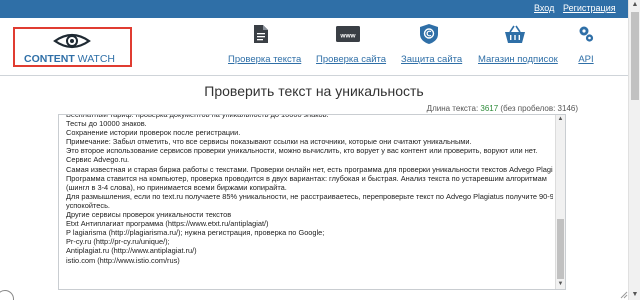  I want to click on nav-check-text: Проверка текста, so click(264, 45).